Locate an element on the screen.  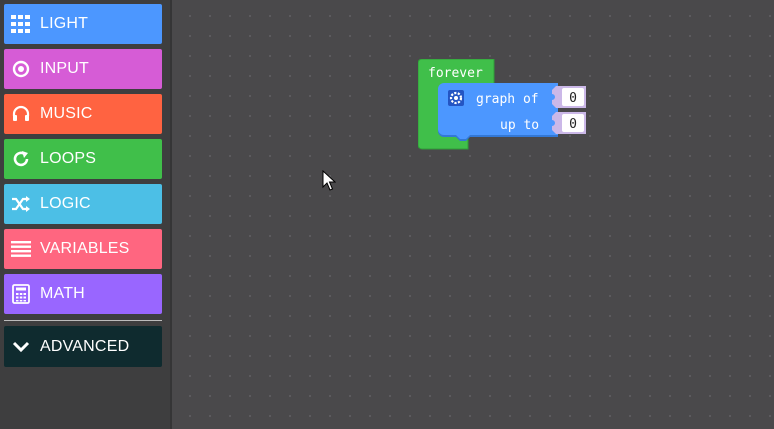
category-label-logic: LOGIC is located at coordinates (65, 203).